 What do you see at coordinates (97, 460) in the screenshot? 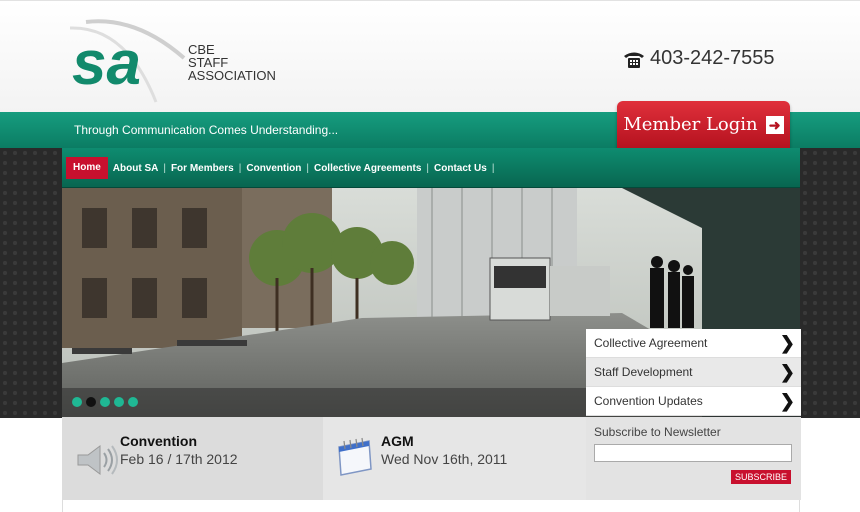
I see `speaker-icon` at bounding box center [97, 460].